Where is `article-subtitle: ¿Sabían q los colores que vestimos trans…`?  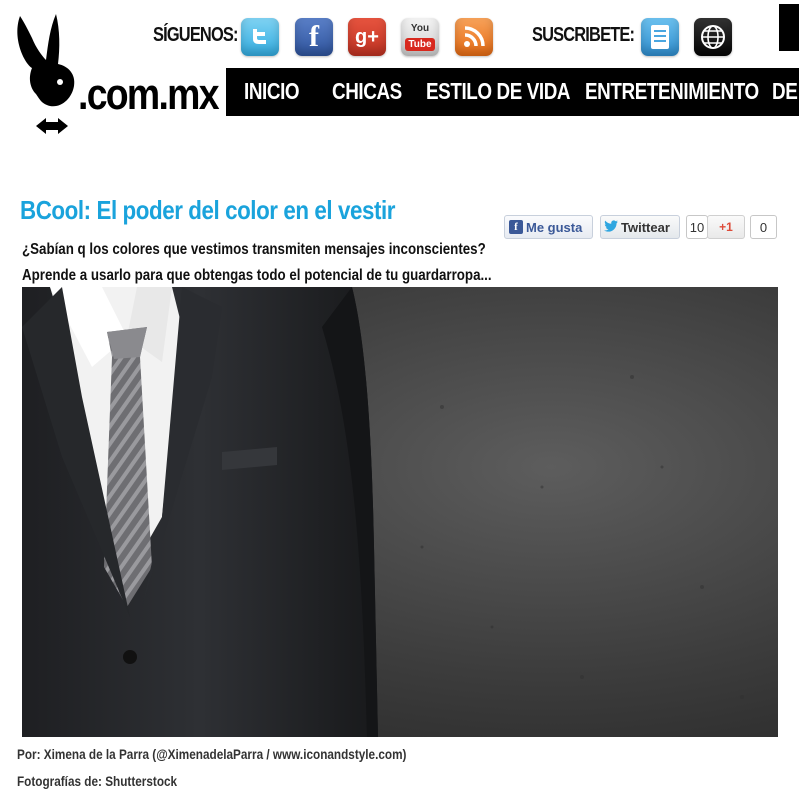
article-subtitle: ¿Sabían q los colores que vestimos trans… is located at coordinates (257, 262).